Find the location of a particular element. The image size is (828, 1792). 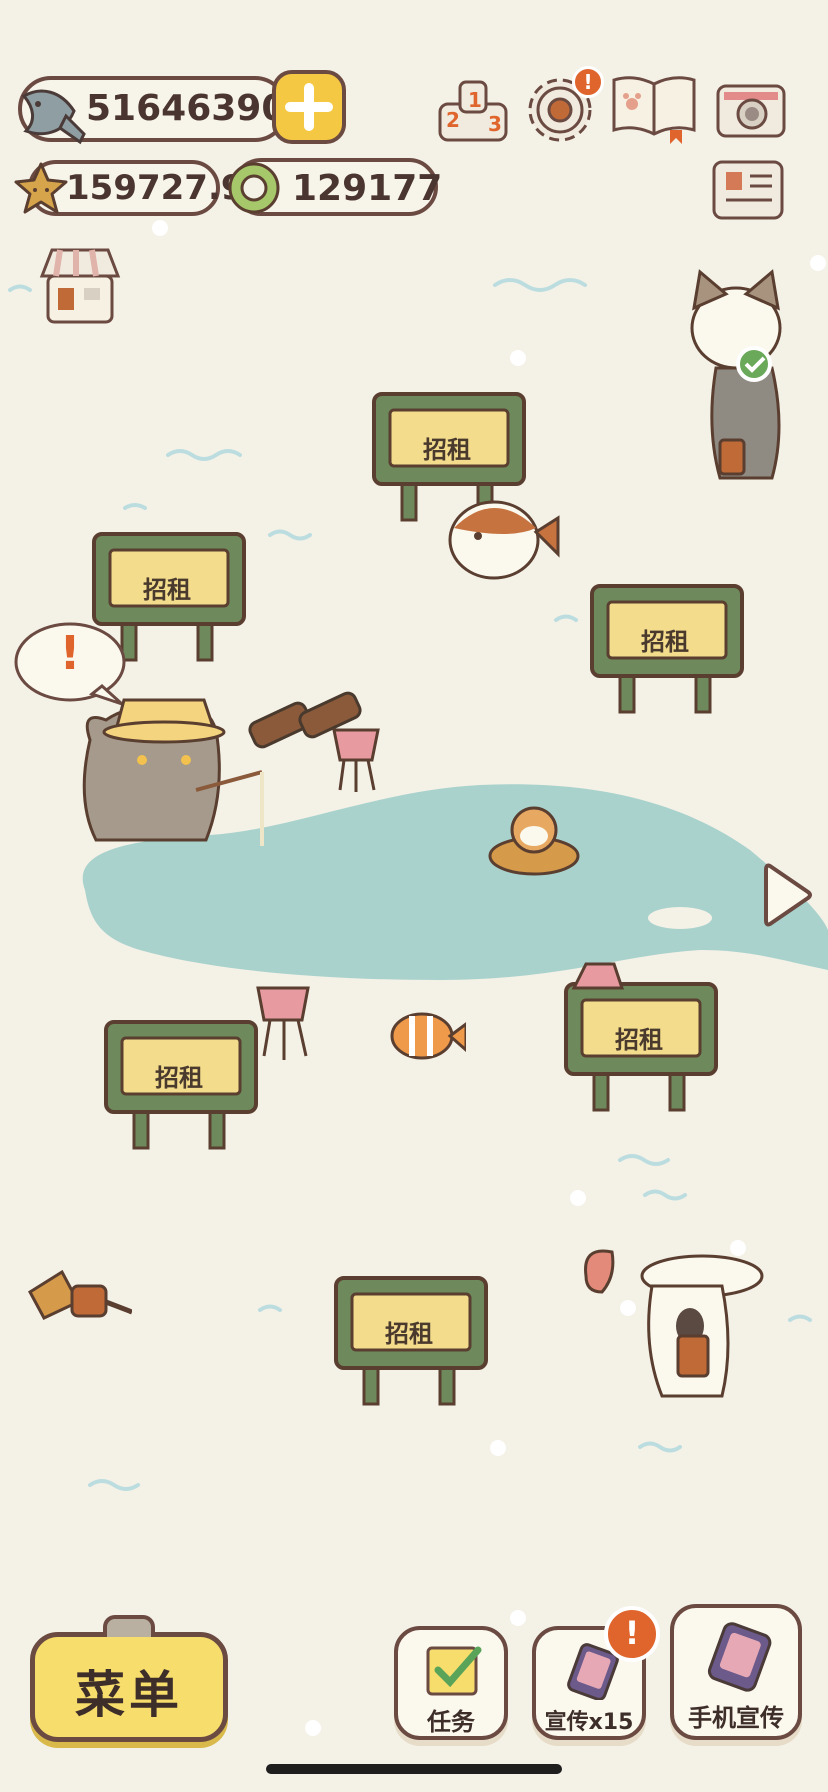

podium-digit-2: 2 is located at coordinates (453, 120).